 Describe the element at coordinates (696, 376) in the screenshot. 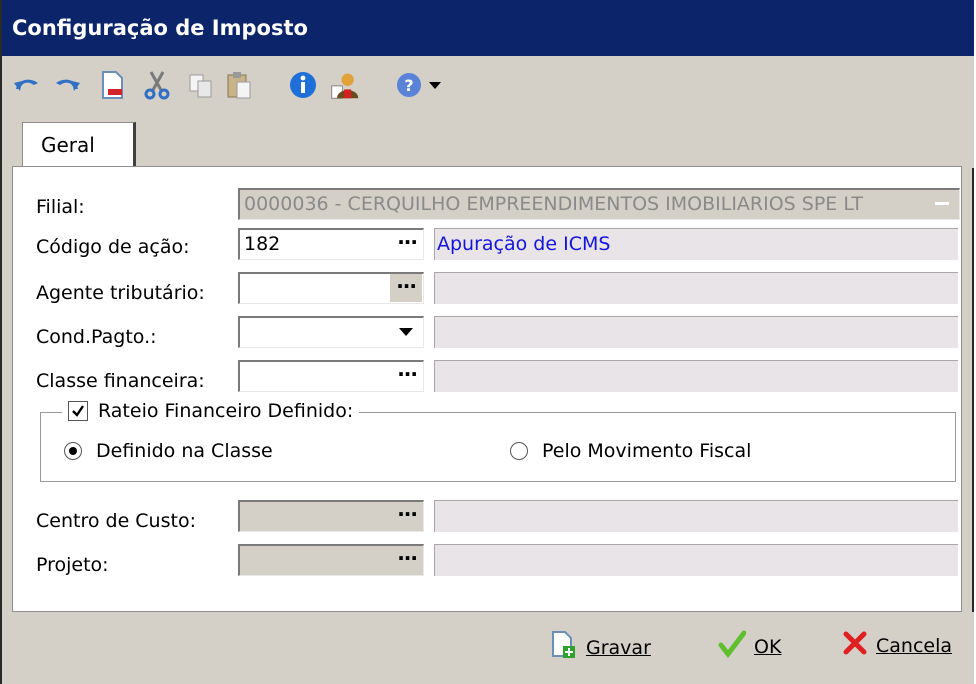

I see `classe-financeira-description` at that location.